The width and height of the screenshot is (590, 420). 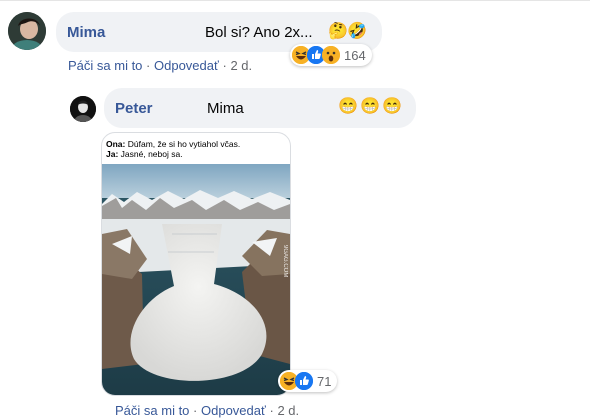 What do you see at coordinates (295, 0) in the screenshot?
I see `top-edge` at bounding box center [295, 0].